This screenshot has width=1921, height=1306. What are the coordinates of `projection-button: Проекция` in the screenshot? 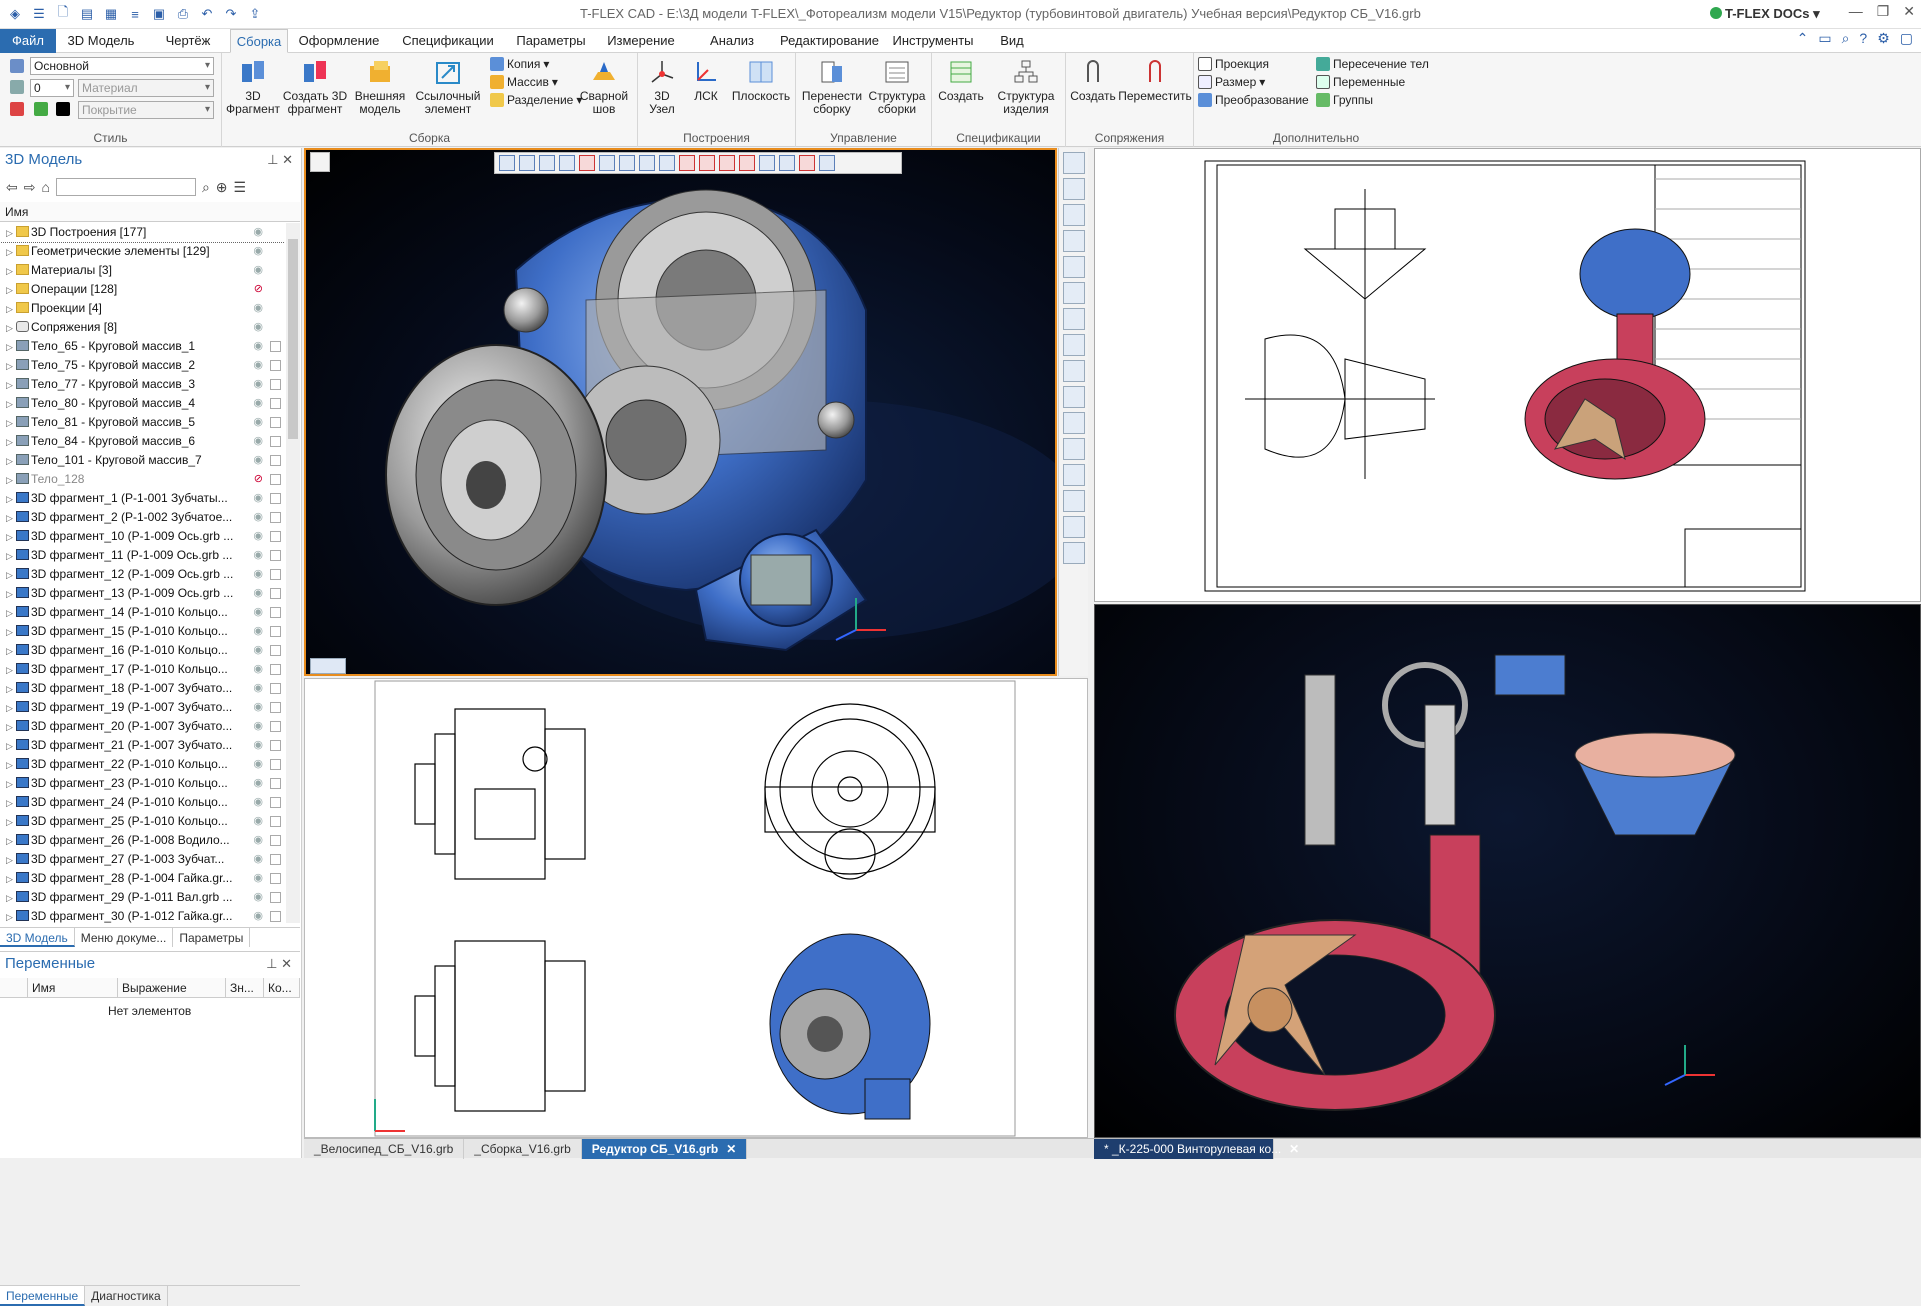 It's located at (1233, 64).